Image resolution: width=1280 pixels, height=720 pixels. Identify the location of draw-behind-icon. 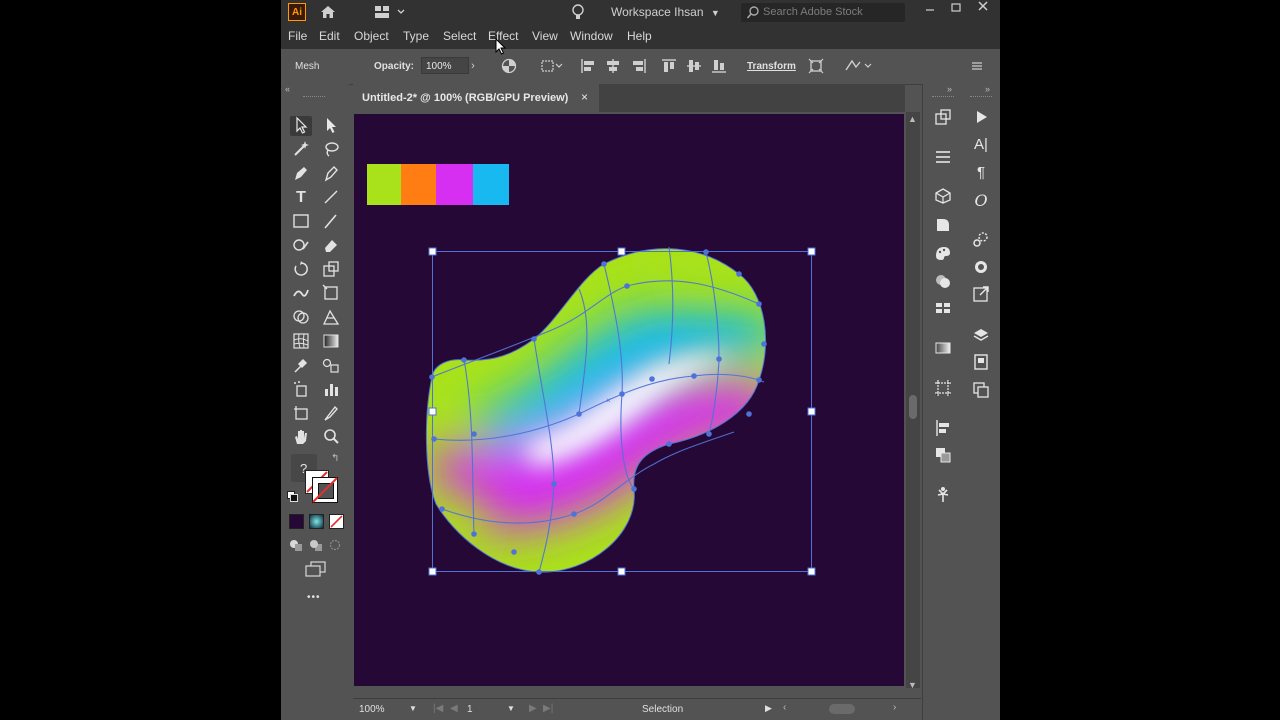
(316, 545).